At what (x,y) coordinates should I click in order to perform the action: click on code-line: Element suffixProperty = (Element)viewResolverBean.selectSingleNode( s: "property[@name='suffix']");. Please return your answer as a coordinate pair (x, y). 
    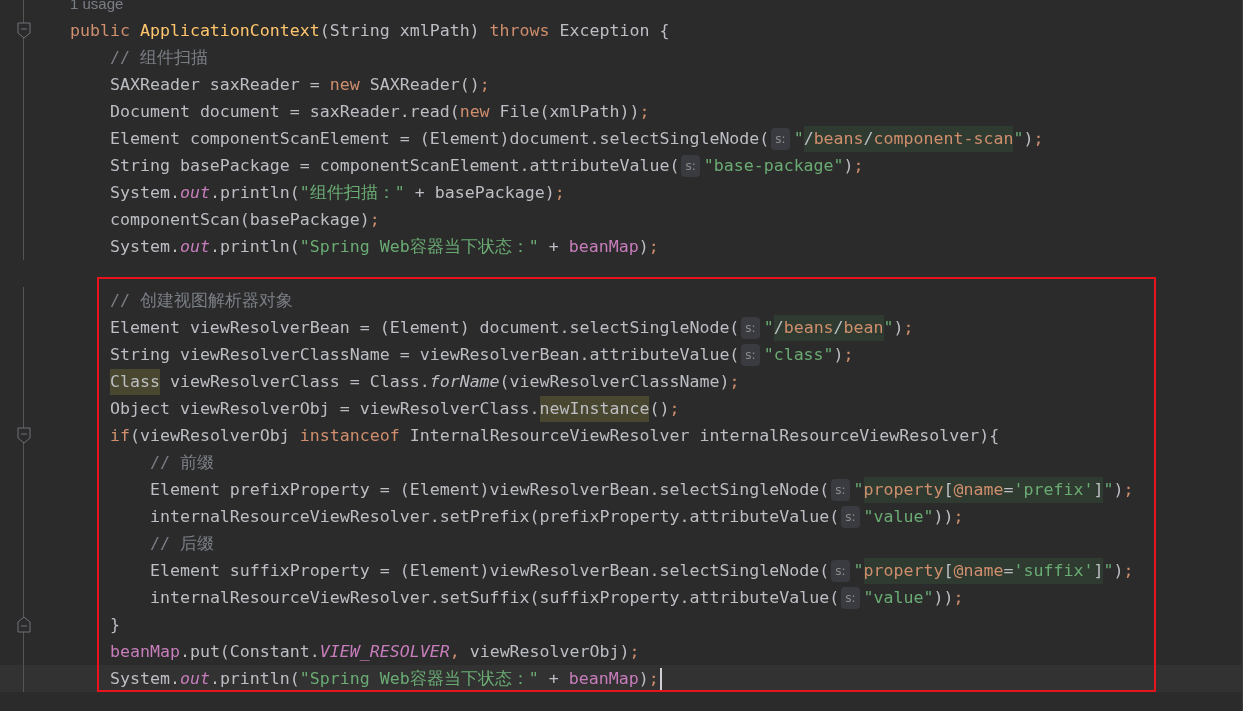
    Looking at the image, I should click on (602, 570).